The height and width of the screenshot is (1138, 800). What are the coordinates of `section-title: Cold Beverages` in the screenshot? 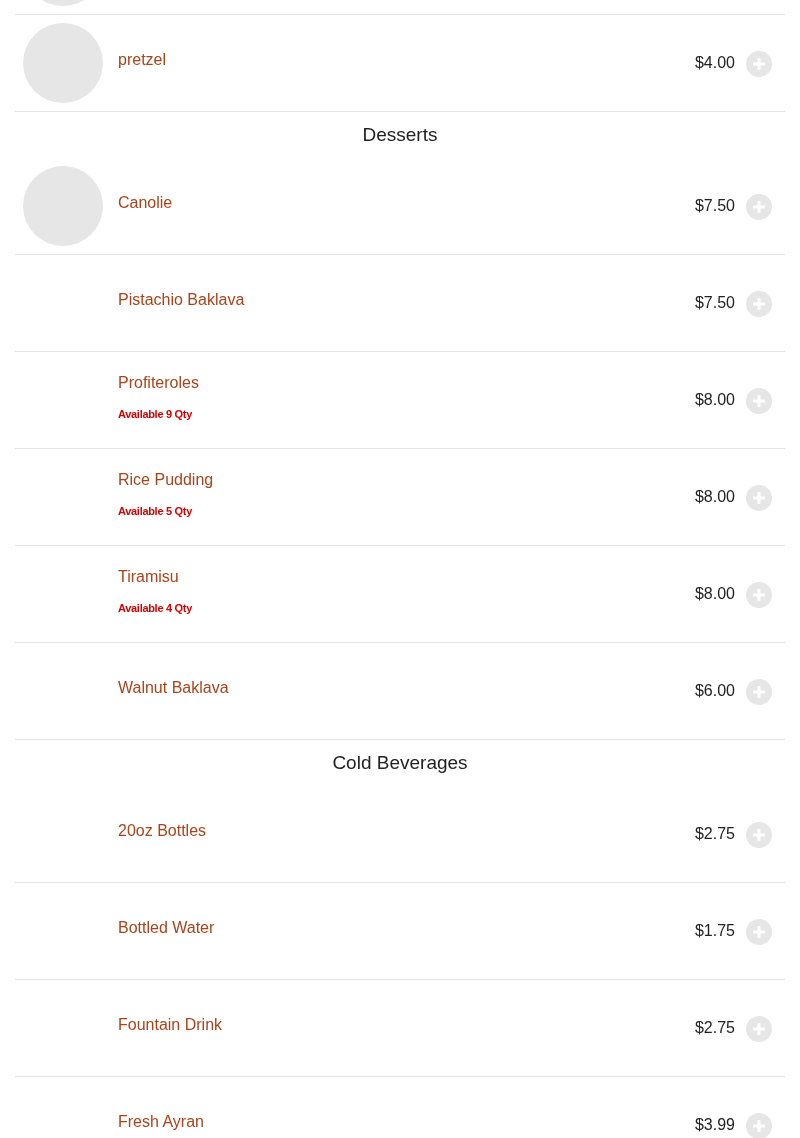 It's located at (400, 763).